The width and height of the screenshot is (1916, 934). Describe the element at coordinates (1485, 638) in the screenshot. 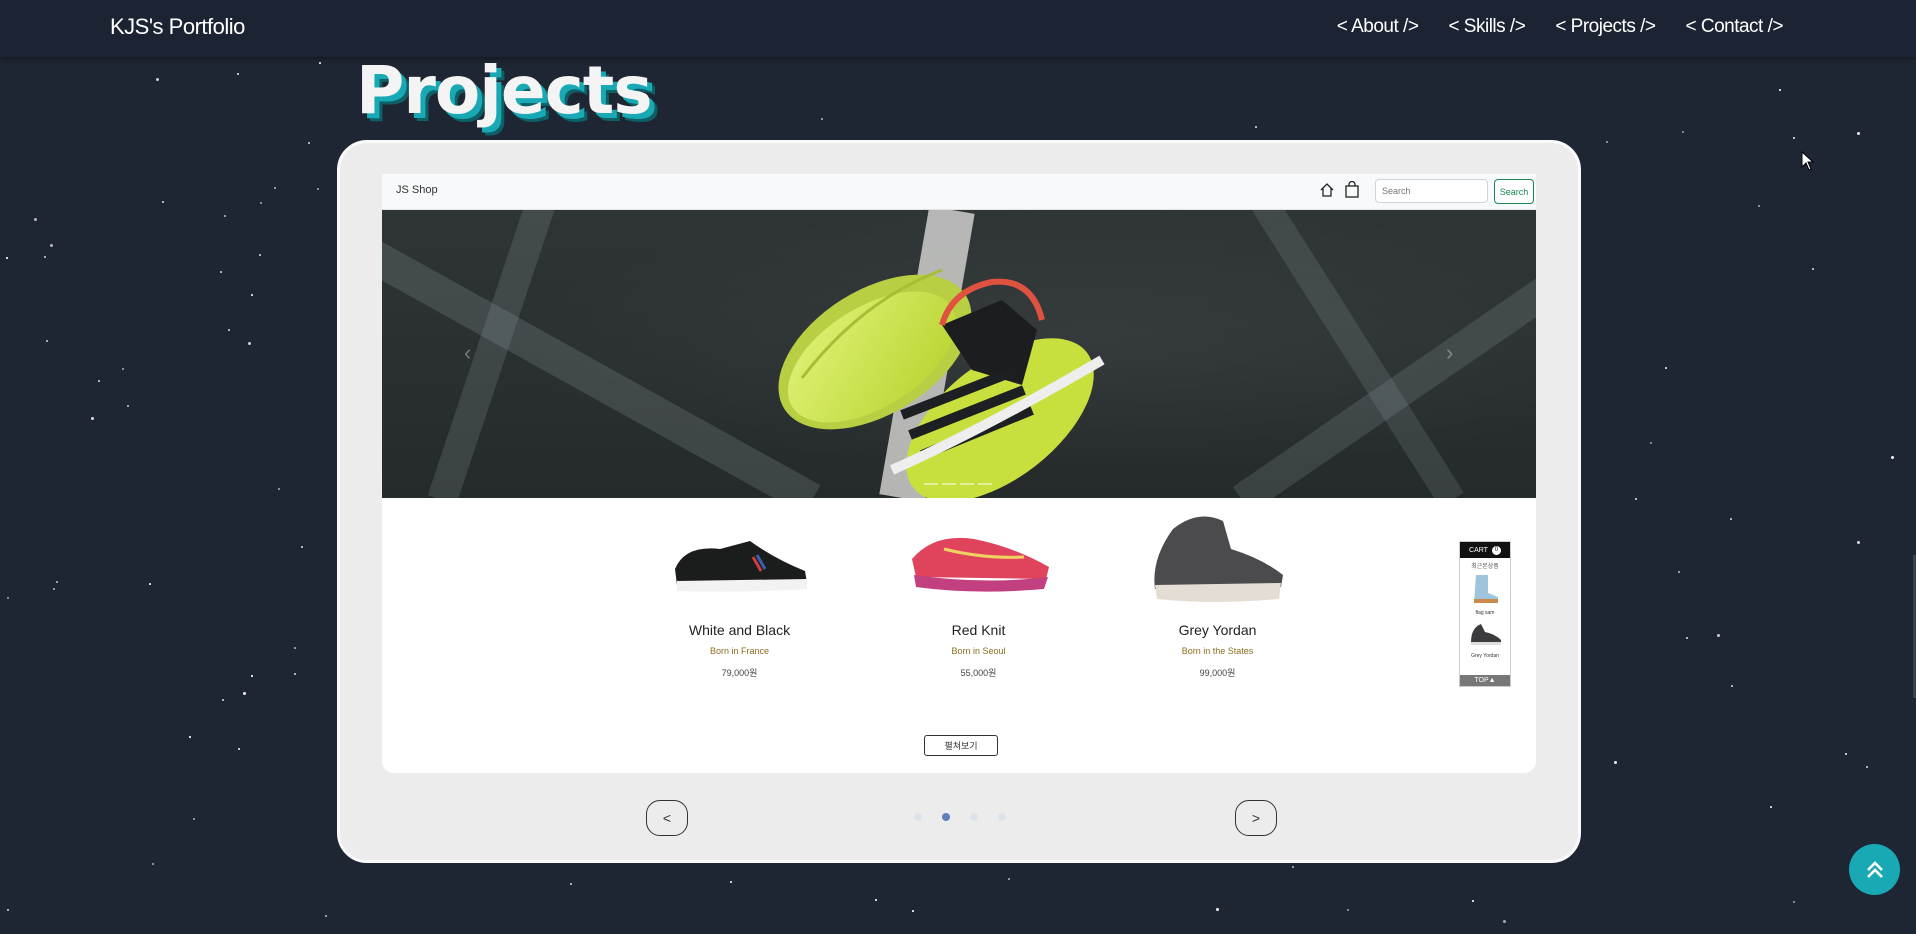

I see `recent-item: Grey Yordan` at that location.